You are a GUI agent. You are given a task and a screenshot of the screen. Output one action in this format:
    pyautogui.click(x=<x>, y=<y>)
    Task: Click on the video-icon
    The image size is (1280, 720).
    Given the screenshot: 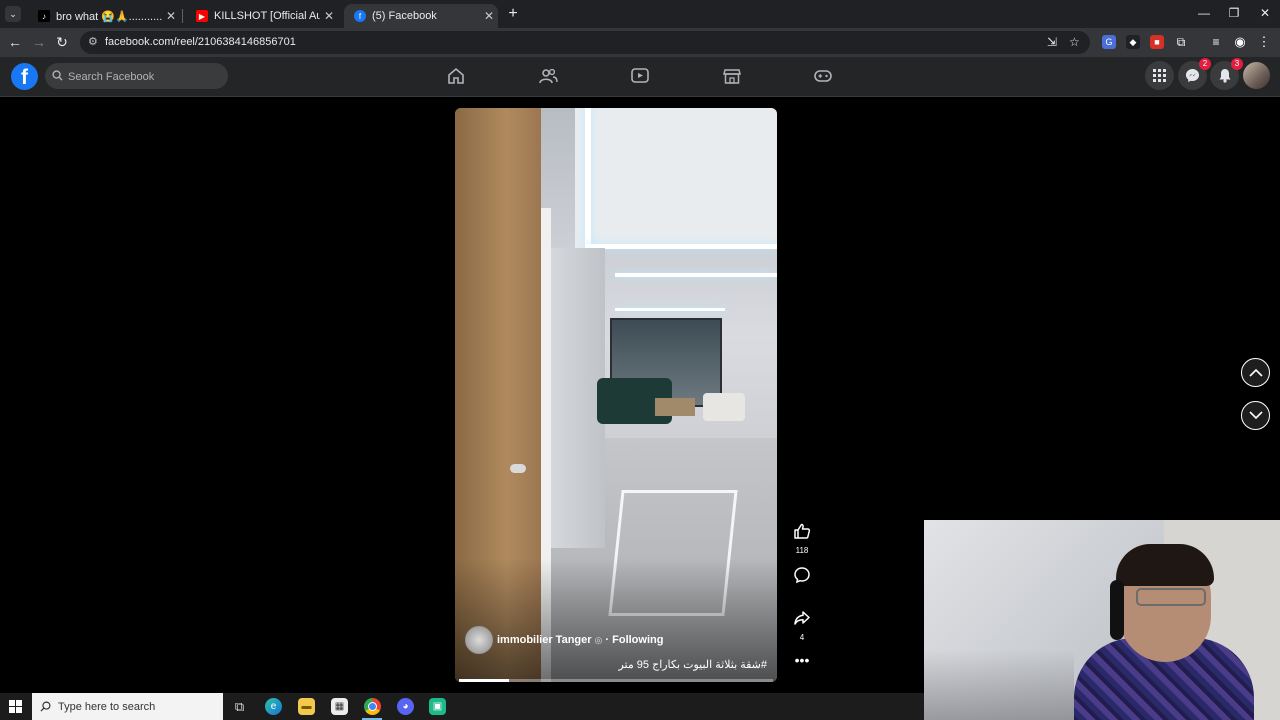 What is the action you would take?
    pyautogui.click(x=640, y=76)
    